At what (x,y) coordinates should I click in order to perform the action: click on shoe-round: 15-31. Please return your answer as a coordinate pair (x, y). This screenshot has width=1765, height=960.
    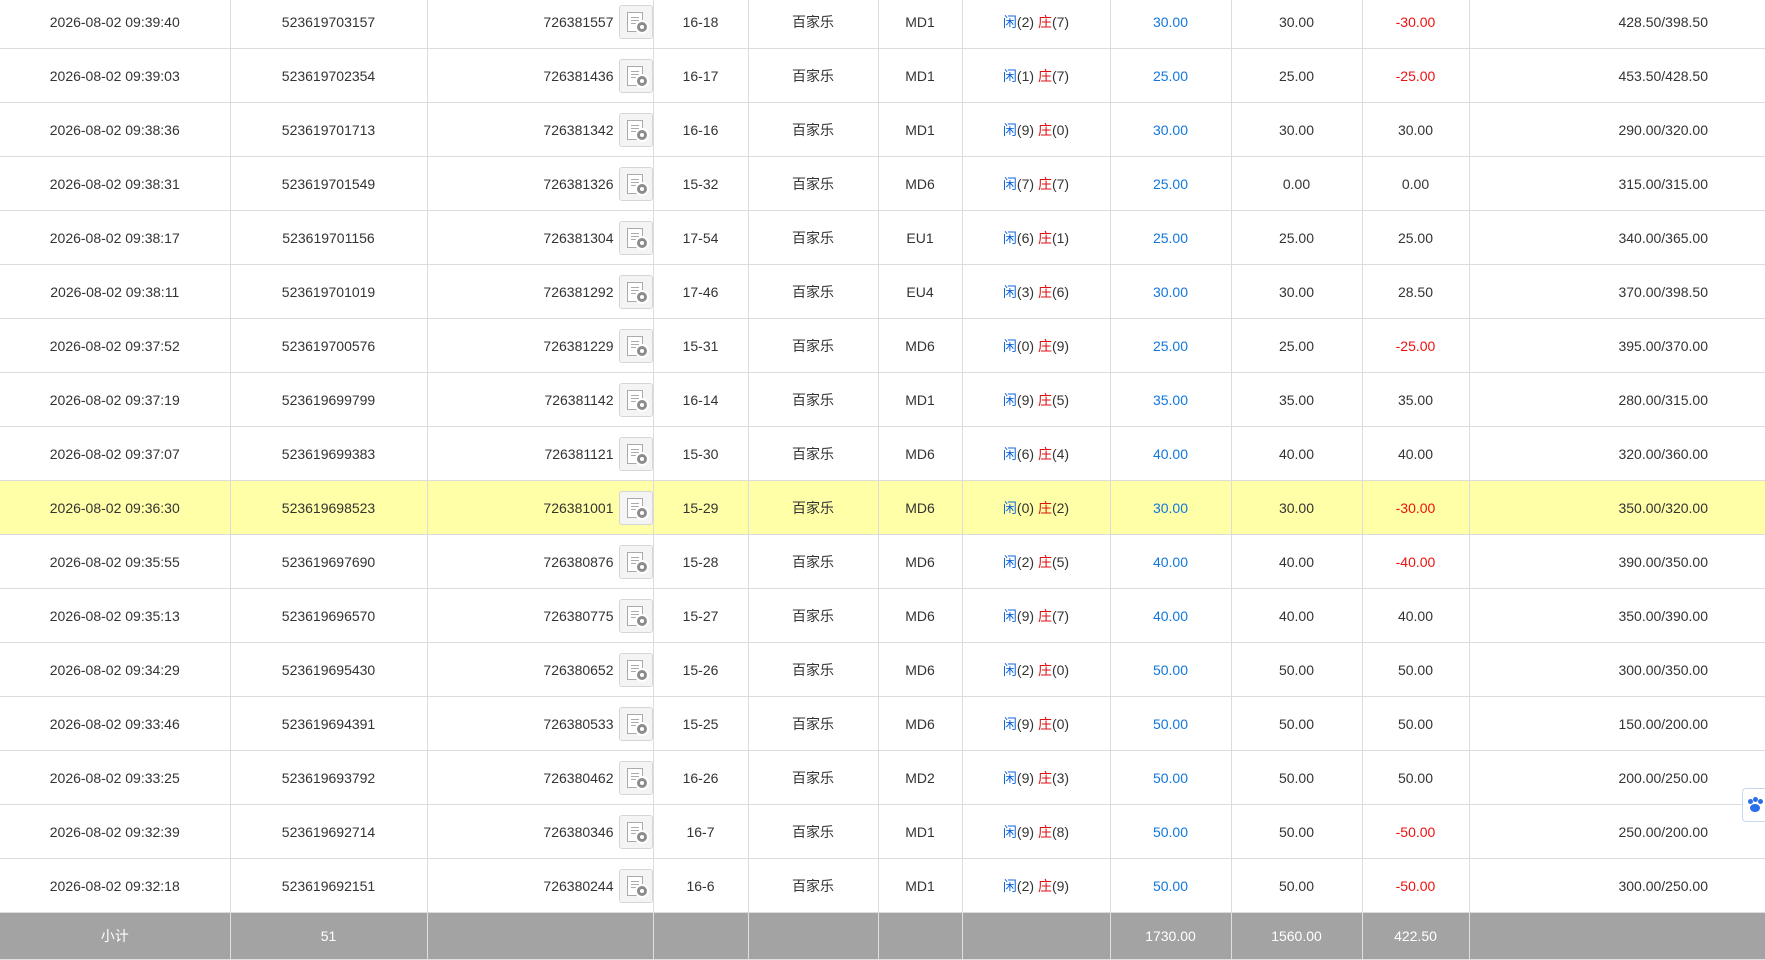
    Looking at the image, I should click on (700, 345).